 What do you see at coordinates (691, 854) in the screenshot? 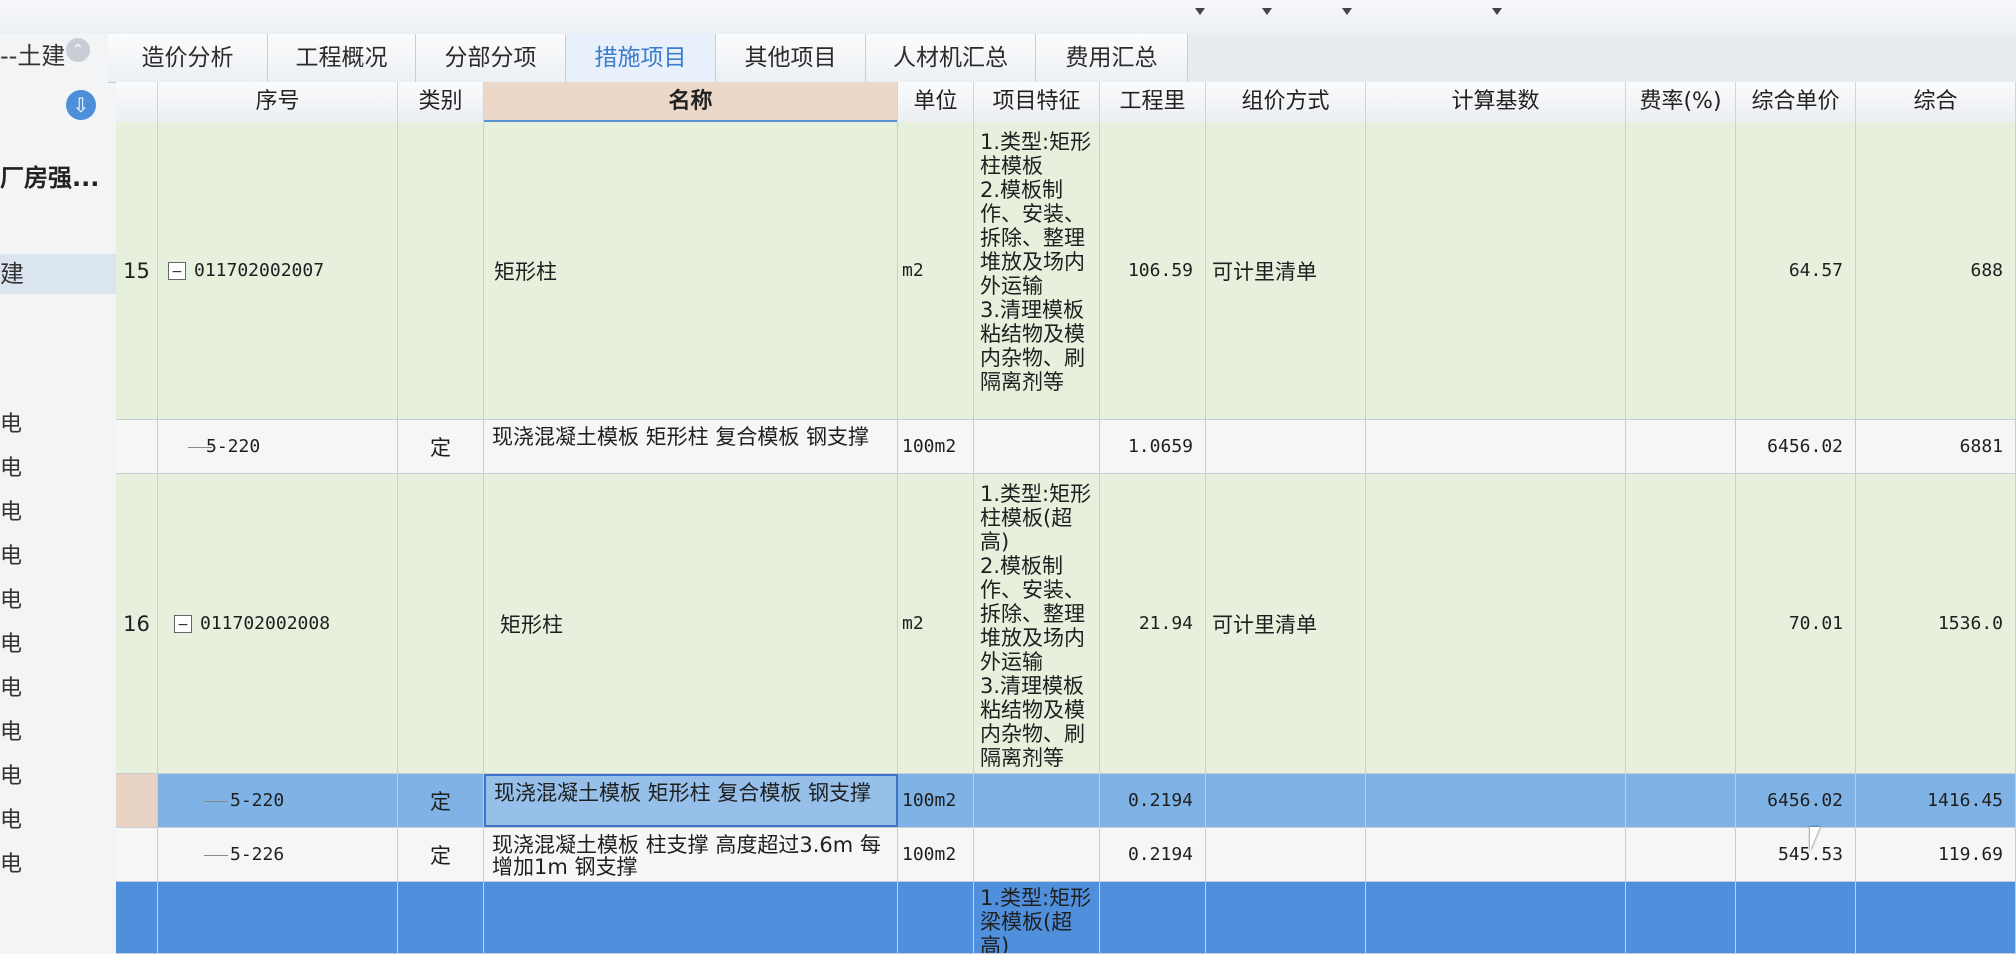
I see `name-cell: 现浇混凝土模板 柱支撑 高度超过3.6m 每增加1m 钢支撑` at bounding box center [691, 854].